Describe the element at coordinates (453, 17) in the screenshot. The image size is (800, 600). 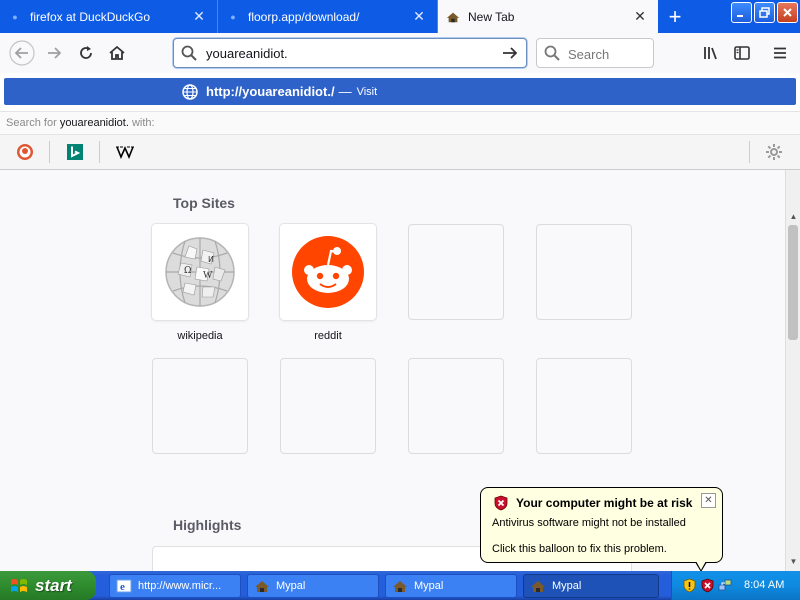
I see `tab-favicon-icon` at that location.